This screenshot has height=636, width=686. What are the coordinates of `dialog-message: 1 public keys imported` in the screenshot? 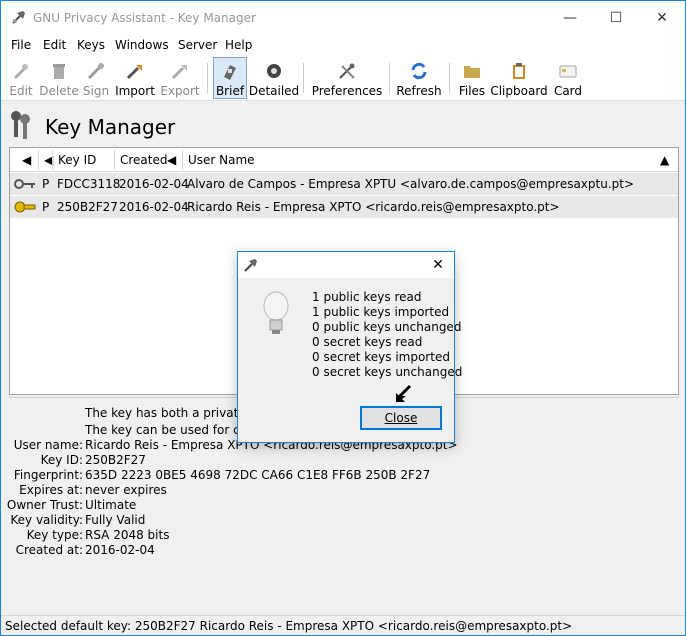 It's located at (381, 312).